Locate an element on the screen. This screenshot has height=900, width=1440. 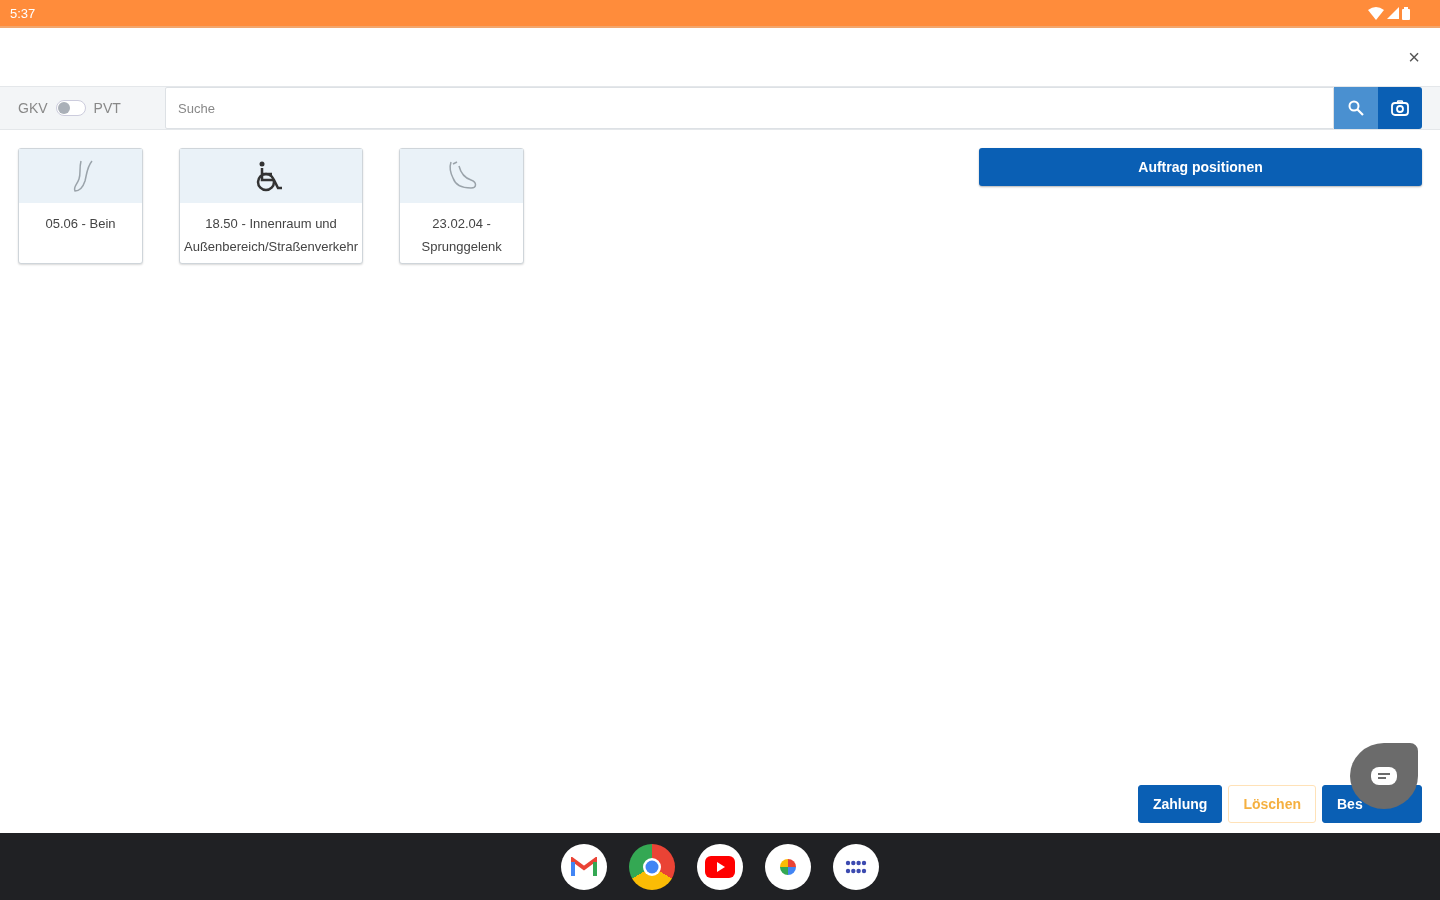
camera-button is located at coordinates (1400, 108).